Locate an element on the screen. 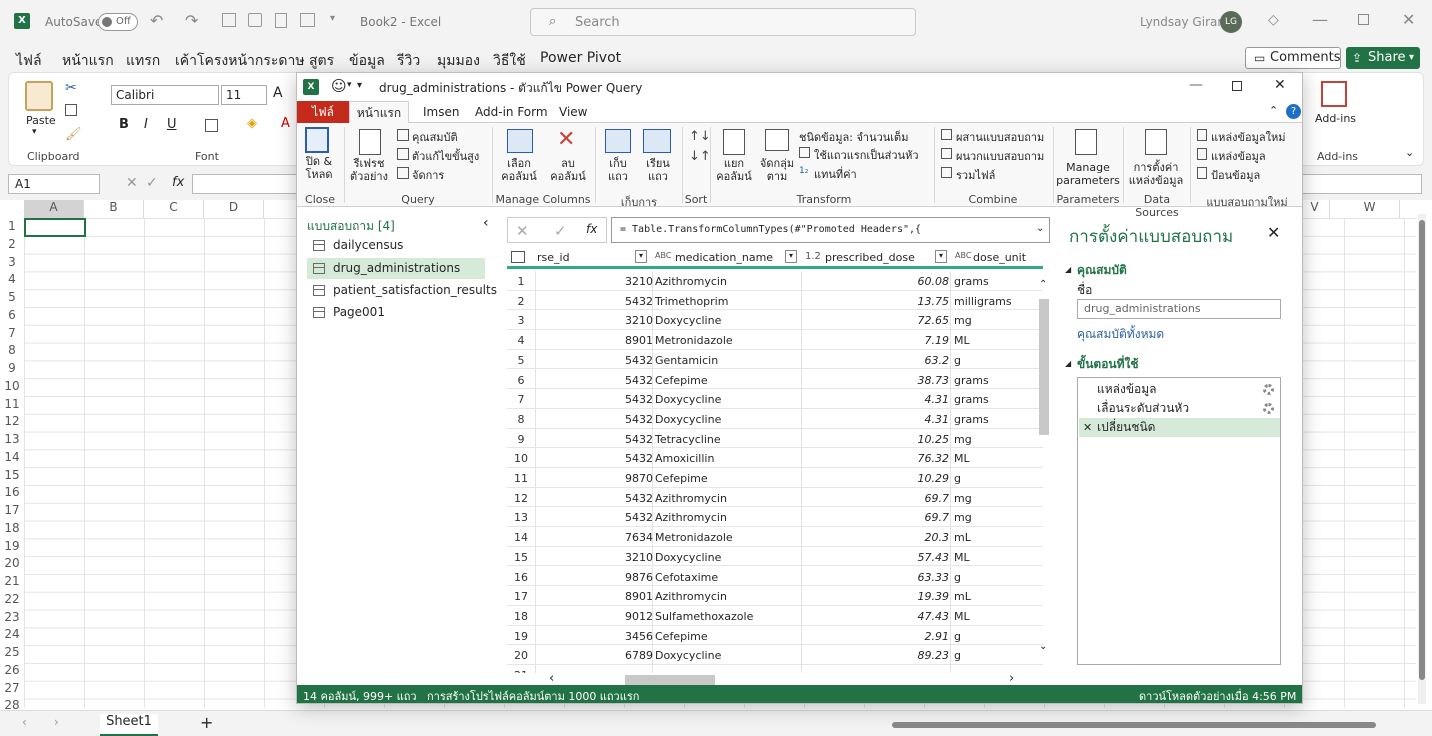 The image size is (1432, 736). combine-files-icon is located at coordinates (946, 172).